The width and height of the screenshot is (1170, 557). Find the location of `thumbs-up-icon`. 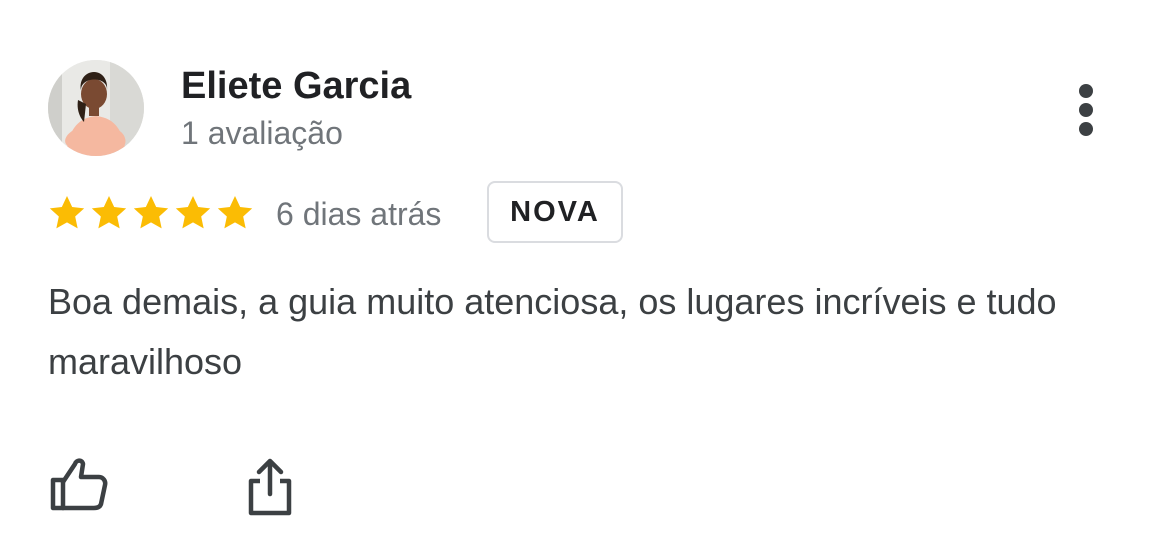

thumbs-up-icon is located at coordinates (79, 484).